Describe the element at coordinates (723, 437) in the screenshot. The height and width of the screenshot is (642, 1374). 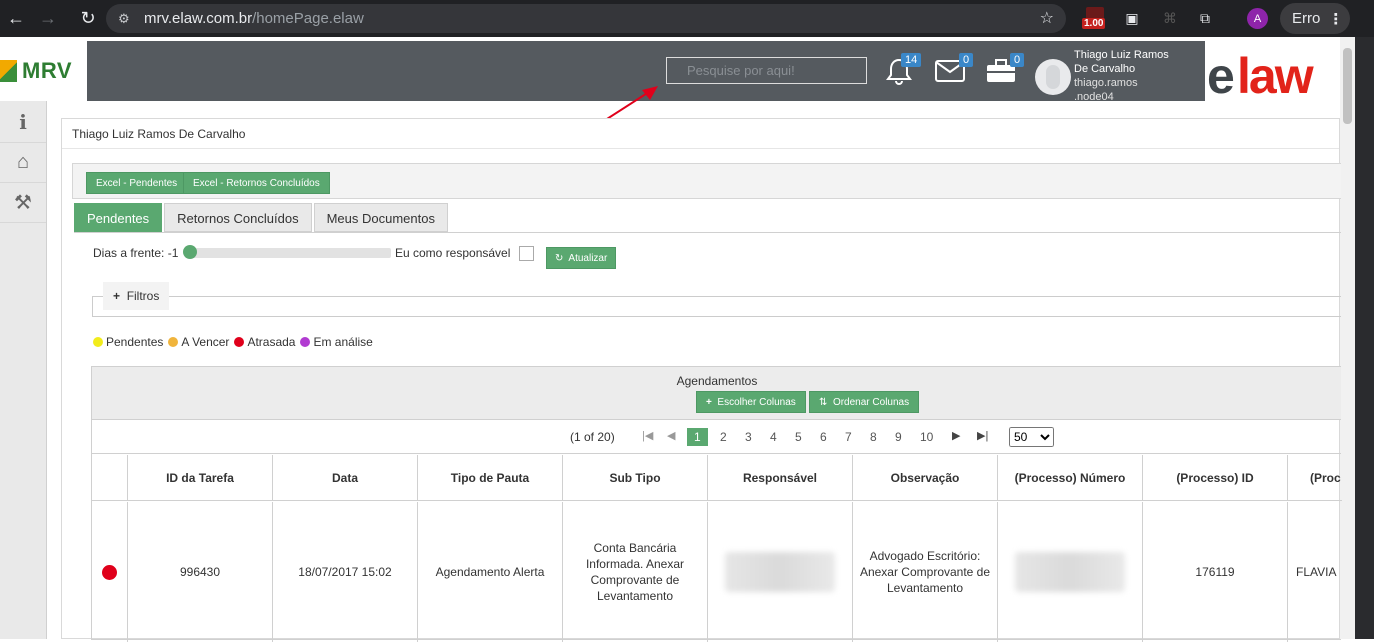
I see `page-2: 2` at that location.